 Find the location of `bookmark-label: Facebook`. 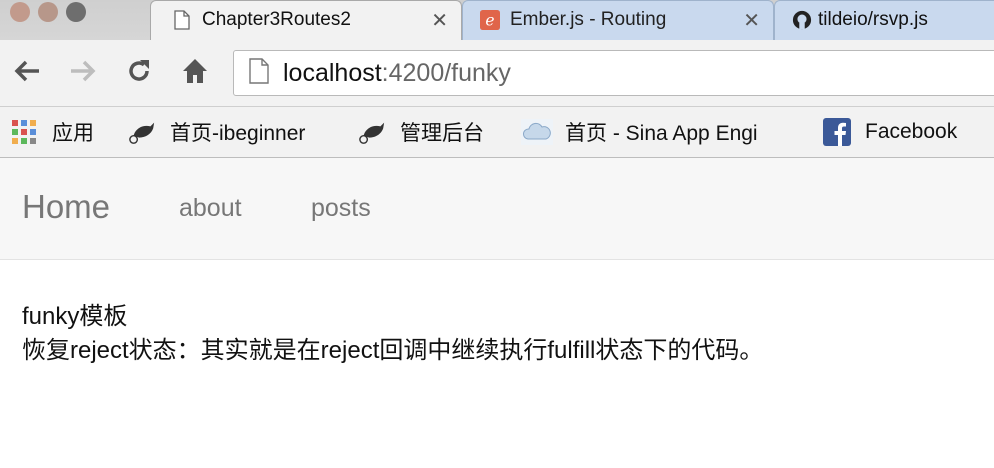

bookmark-label: Facebook is located at coordinates (911, 131).